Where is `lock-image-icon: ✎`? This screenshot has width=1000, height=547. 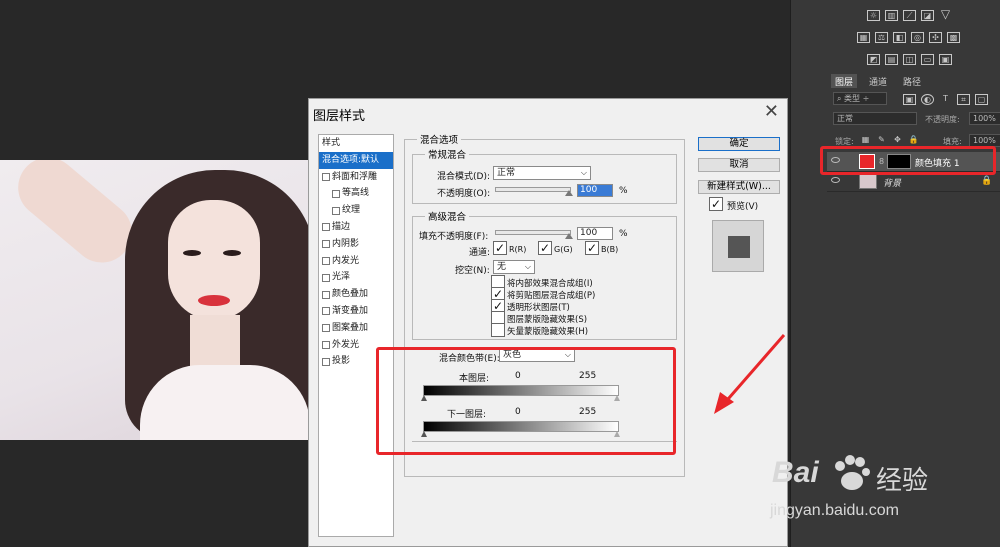 lock-image-icon: ✎ is located at coordinates (881, 140).